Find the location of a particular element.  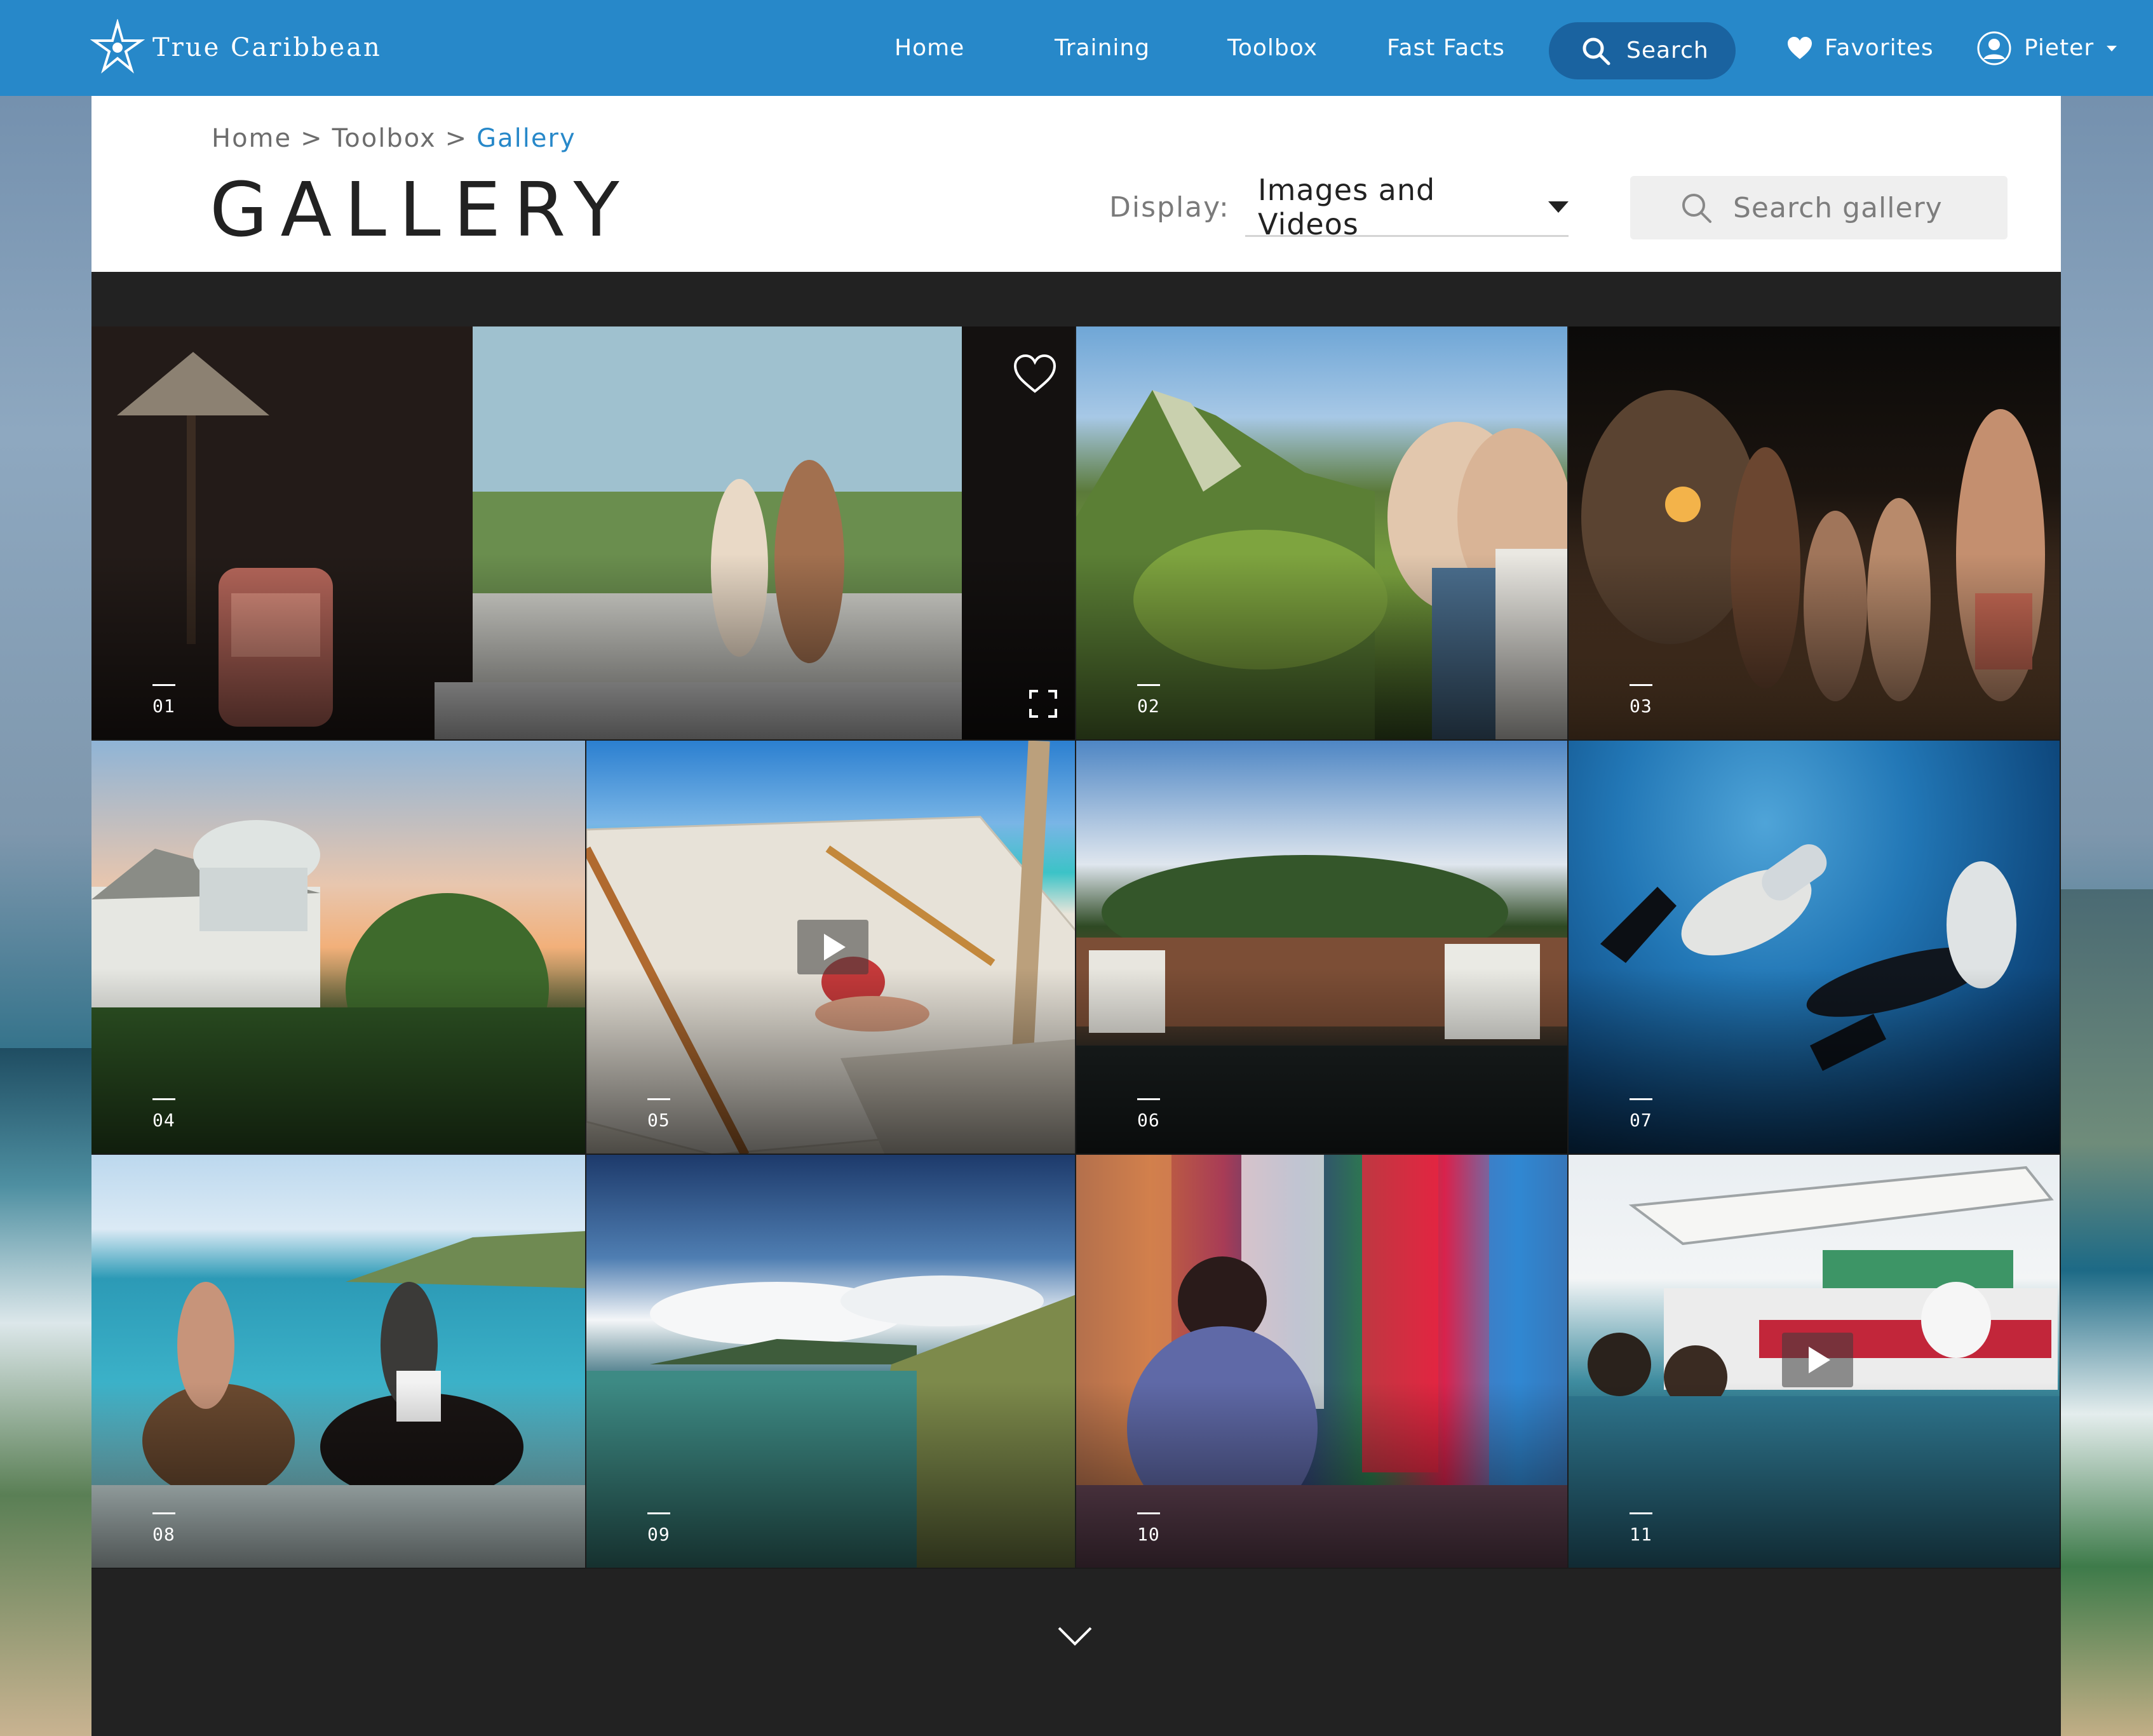

gallery-tile: 10 is located at coordinates (1322, 1362).